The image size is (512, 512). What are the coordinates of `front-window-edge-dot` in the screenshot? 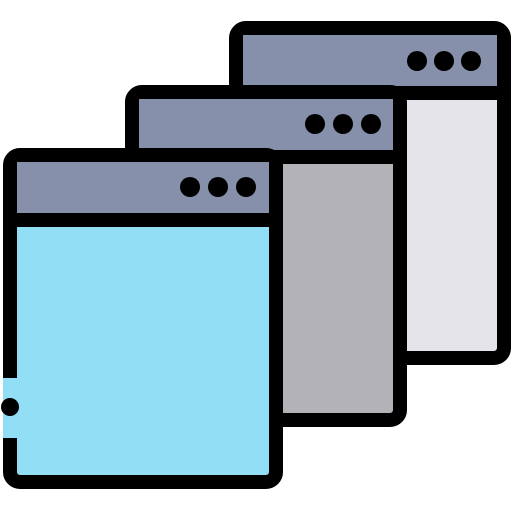 It's located at (10, 407).